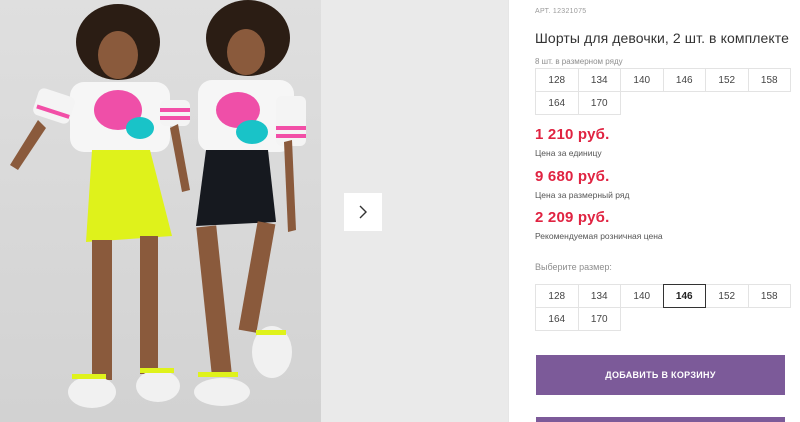 The width and height of the screenshot is (800, 422). I want to click on unit-price: 1 210 руб., so click(572, 134).